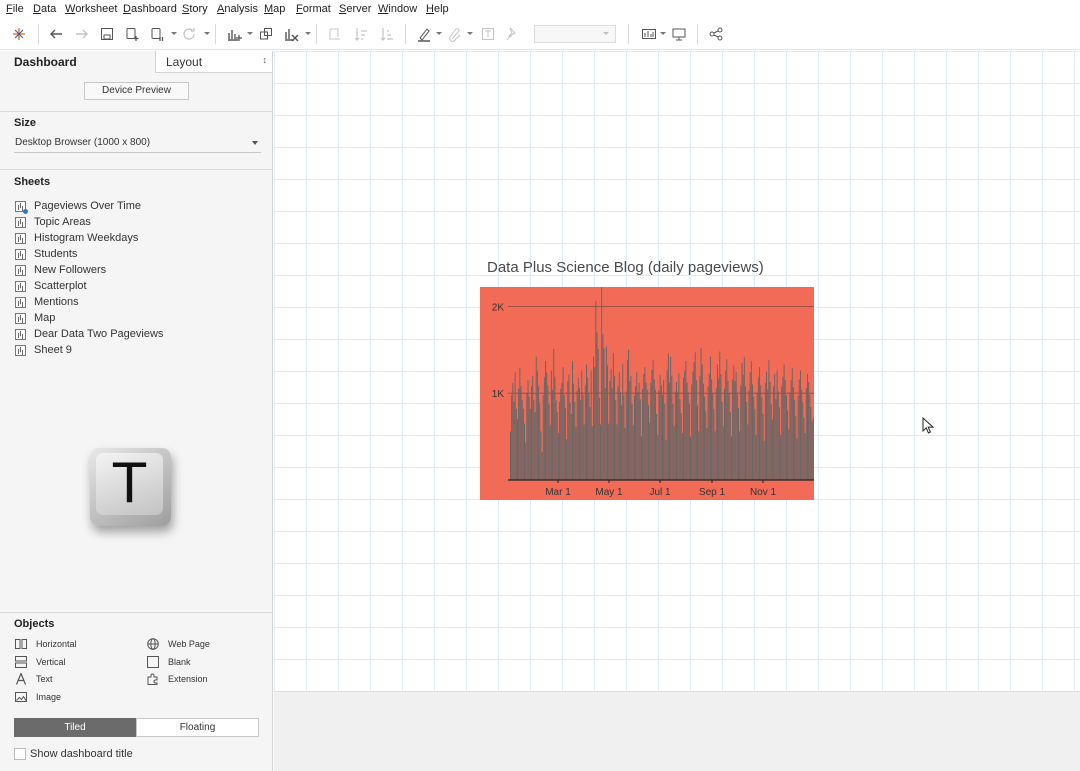 The image size is (1080, 771). Describe the element at coordinates (35, 318) in the screenshot. I see `sheet-item: Map` at that location.